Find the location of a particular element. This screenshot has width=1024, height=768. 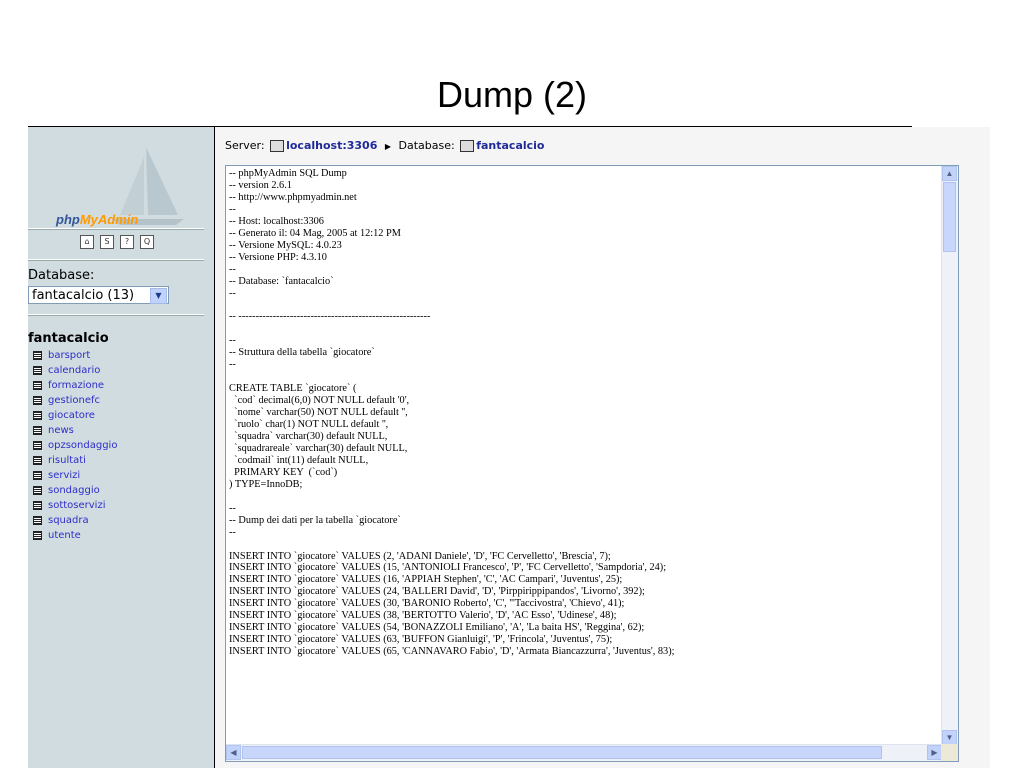

nav-icons: ⌂ S ? Q is located at coordinates (117, 242).